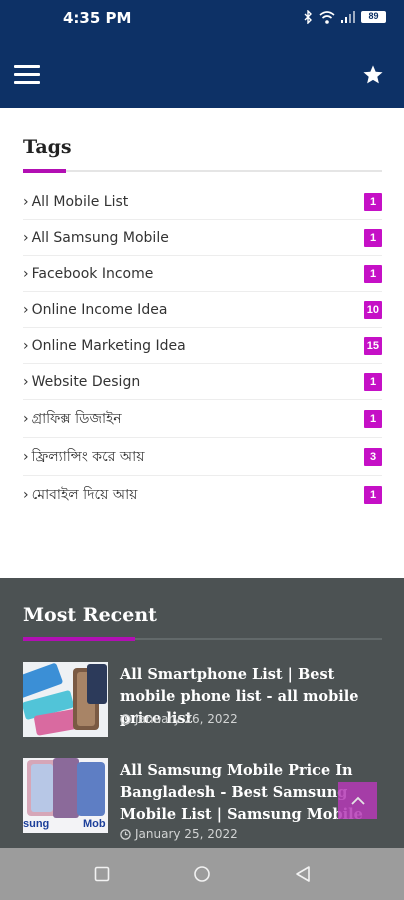  I want to click on tags-divider, so click(202, 171).